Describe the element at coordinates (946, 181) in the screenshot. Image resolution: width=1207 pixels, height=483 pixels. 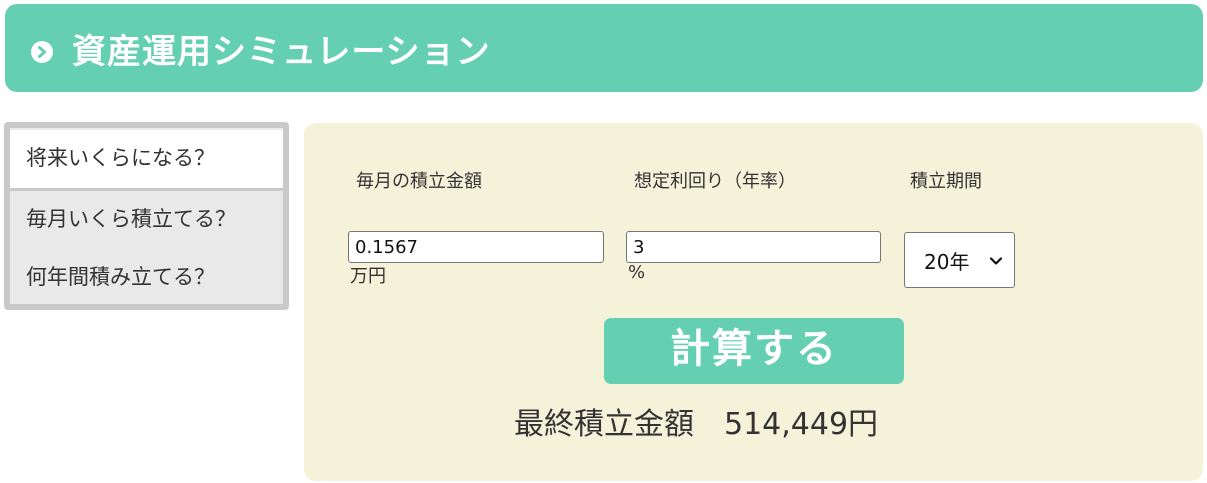
I see `period-label: 積立期間` at that location.